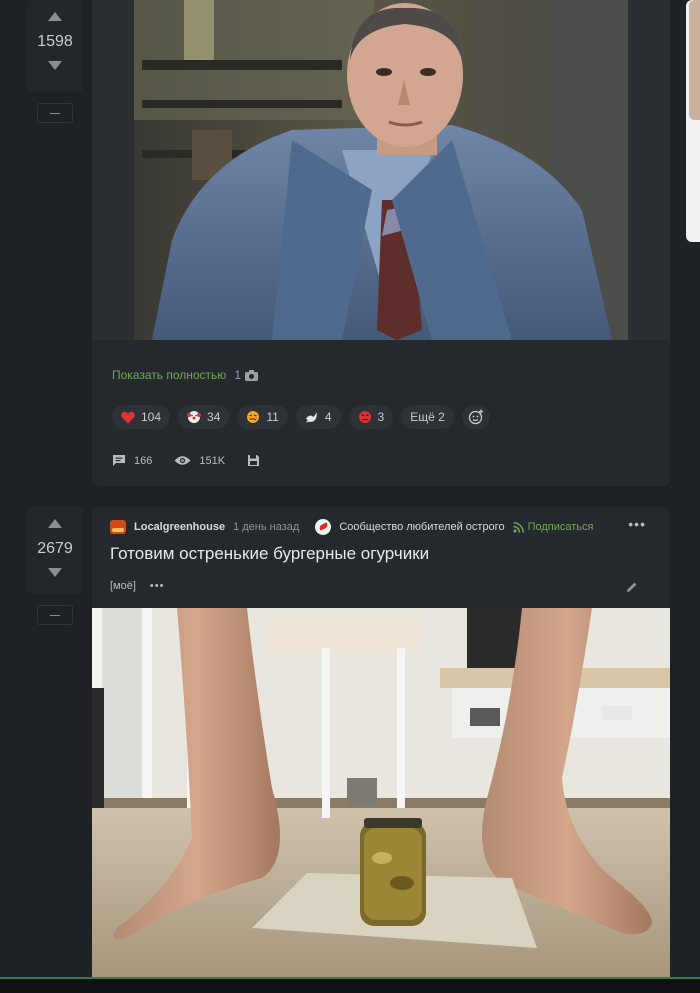  Describe the element at coordinates (132, 460) in the screenshot. I see `comments-button: 166` at that location.